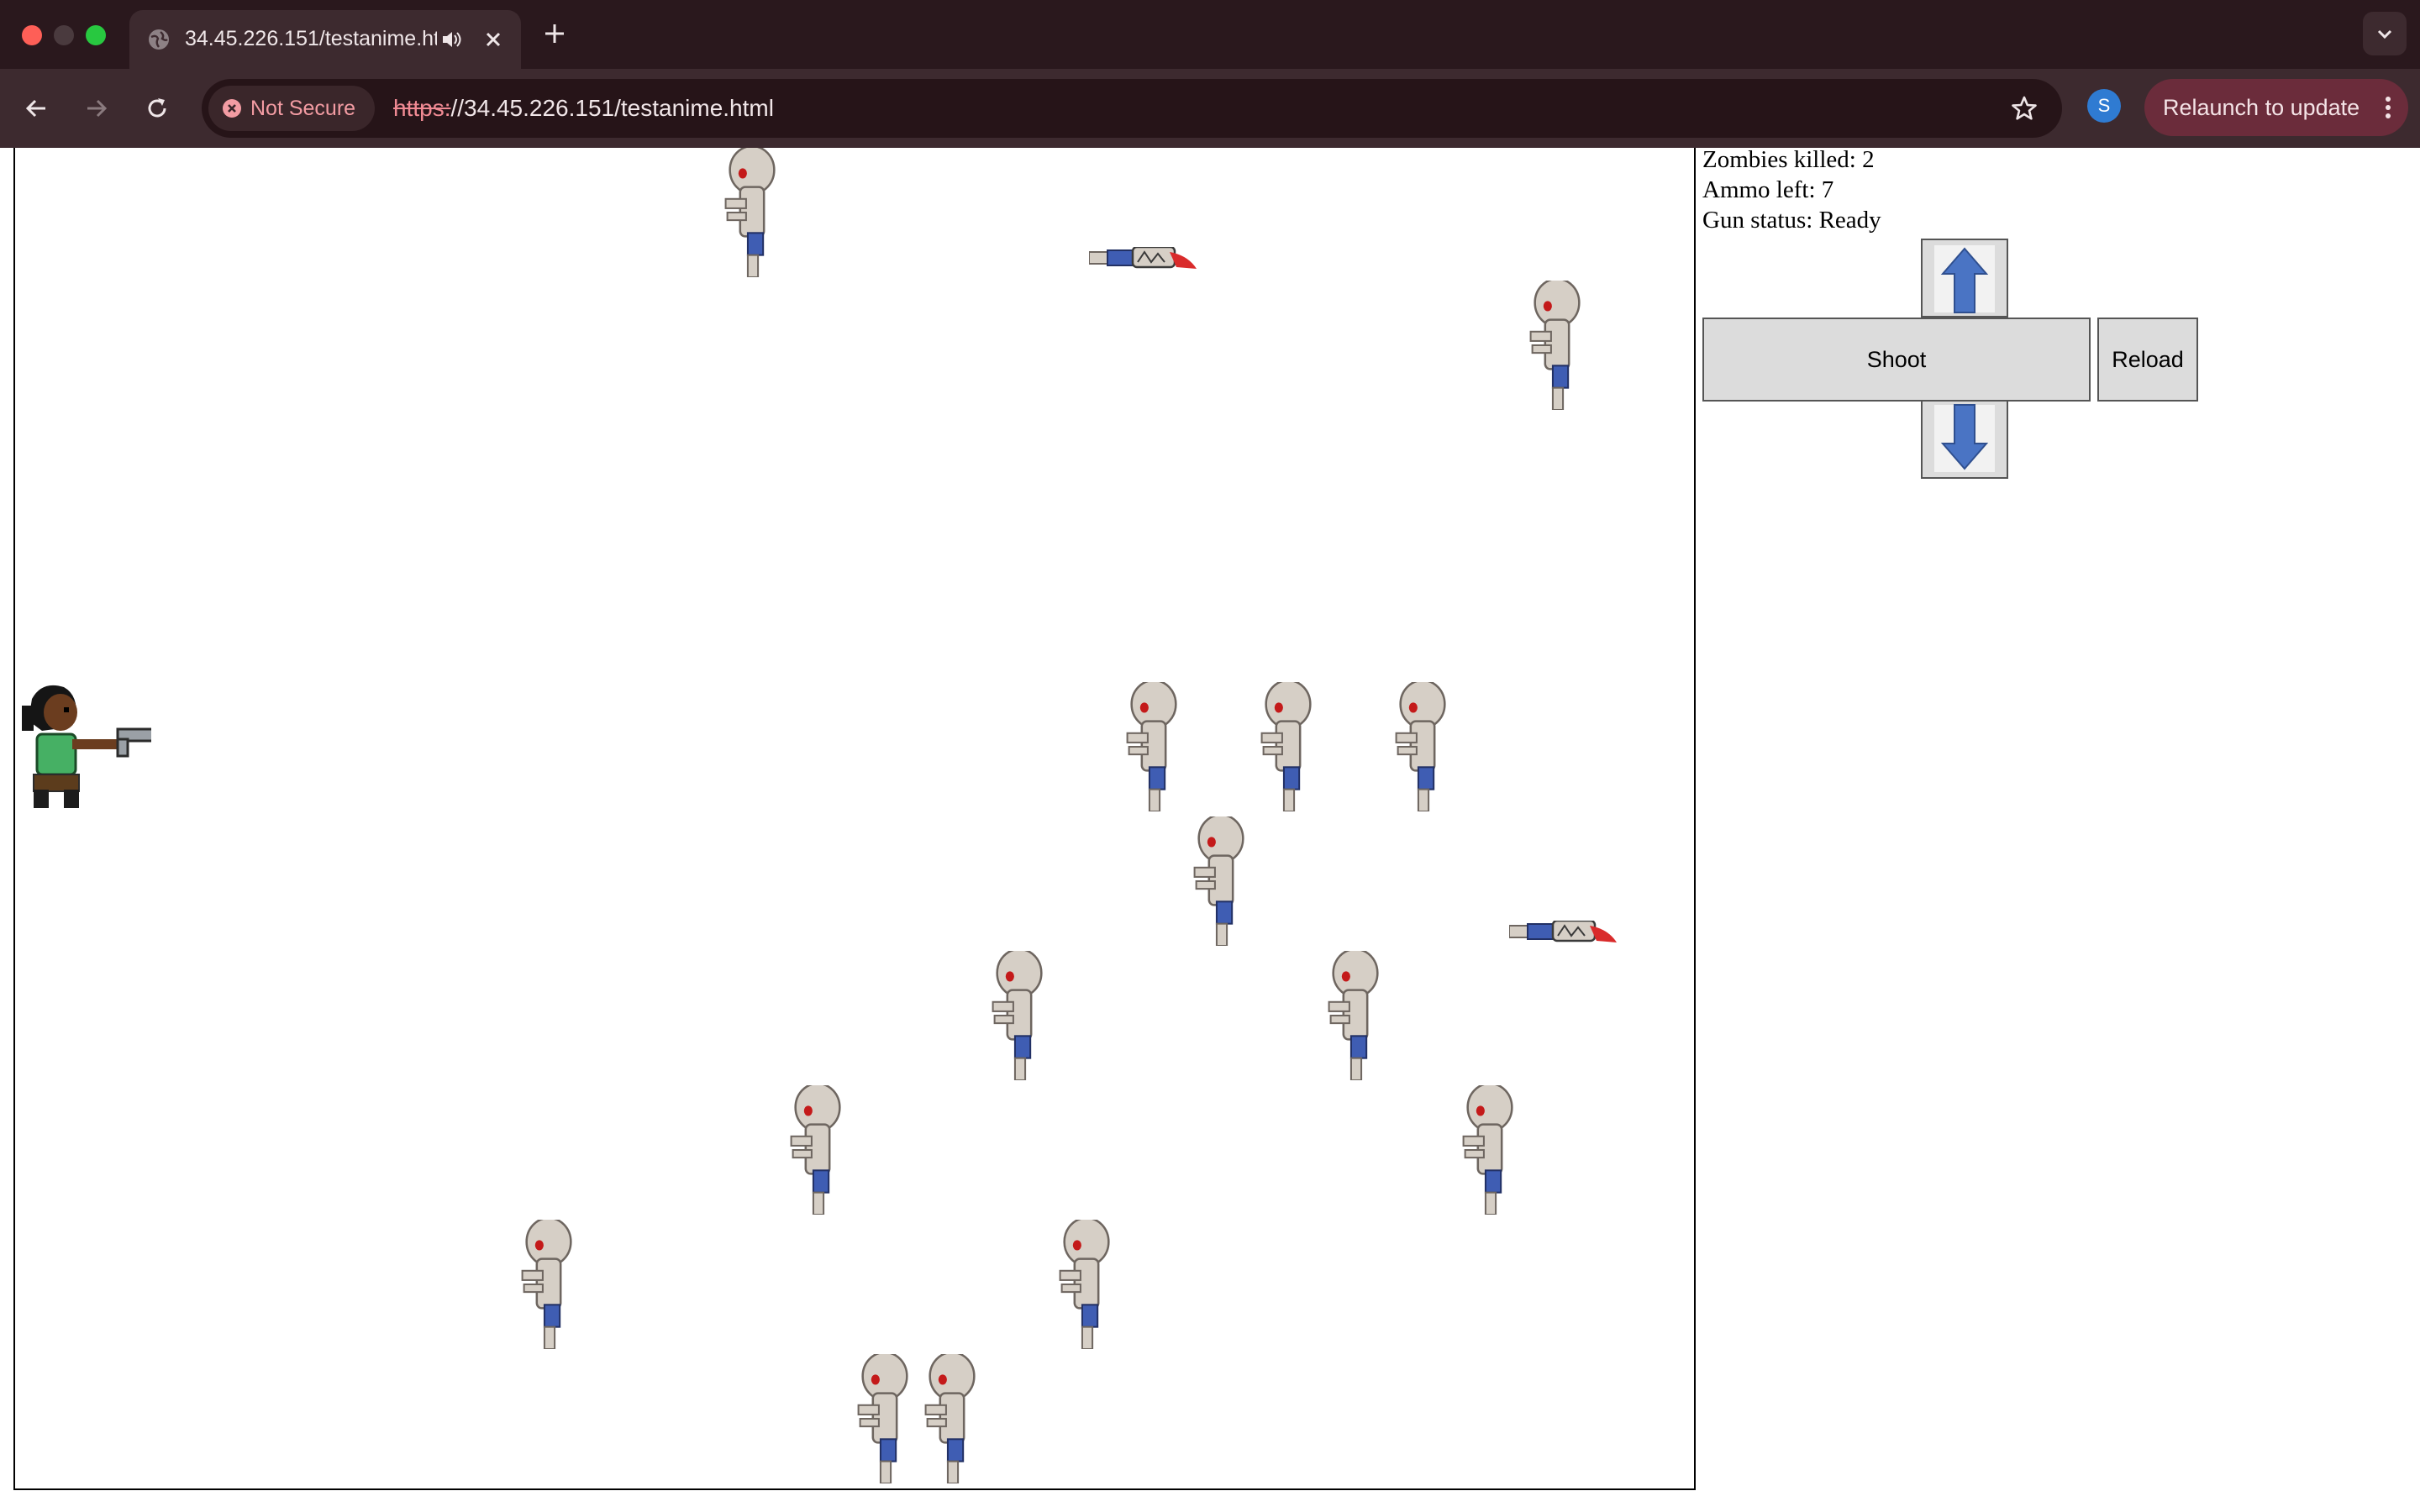  What do you see at coordinates (2388, 107) in the screenshot?
I see `more-vert-icon` at bounding box center [2388, 107].